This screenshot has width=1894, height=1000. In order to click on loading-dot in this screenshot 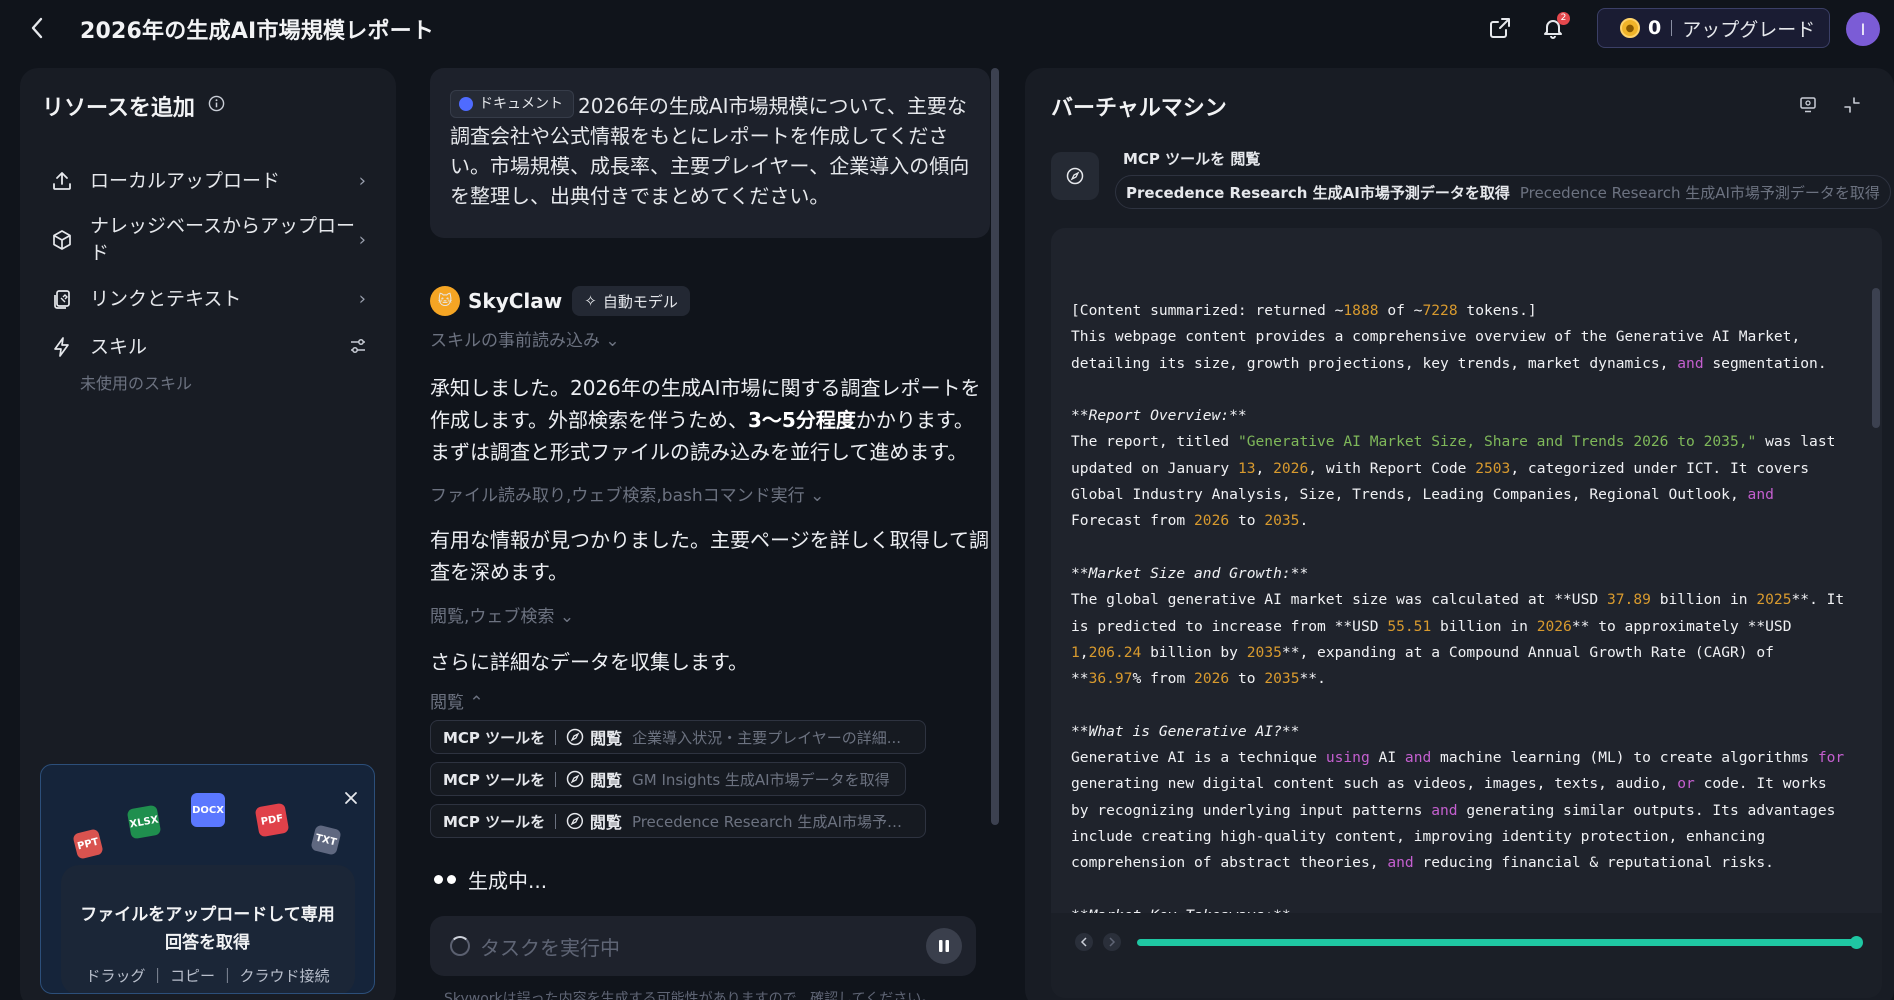, I will do `click(438, 879)`.